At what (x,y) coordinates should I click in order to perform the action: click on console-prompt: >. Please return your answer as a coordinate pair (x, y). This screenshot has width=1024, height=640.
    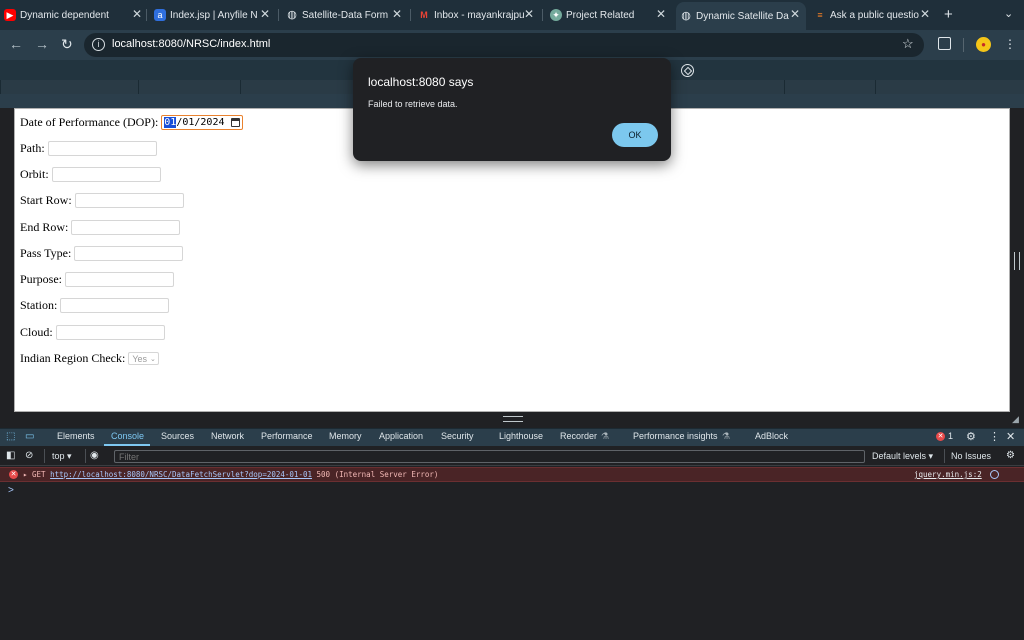
    Looking at the image, I should click on (11, 490).